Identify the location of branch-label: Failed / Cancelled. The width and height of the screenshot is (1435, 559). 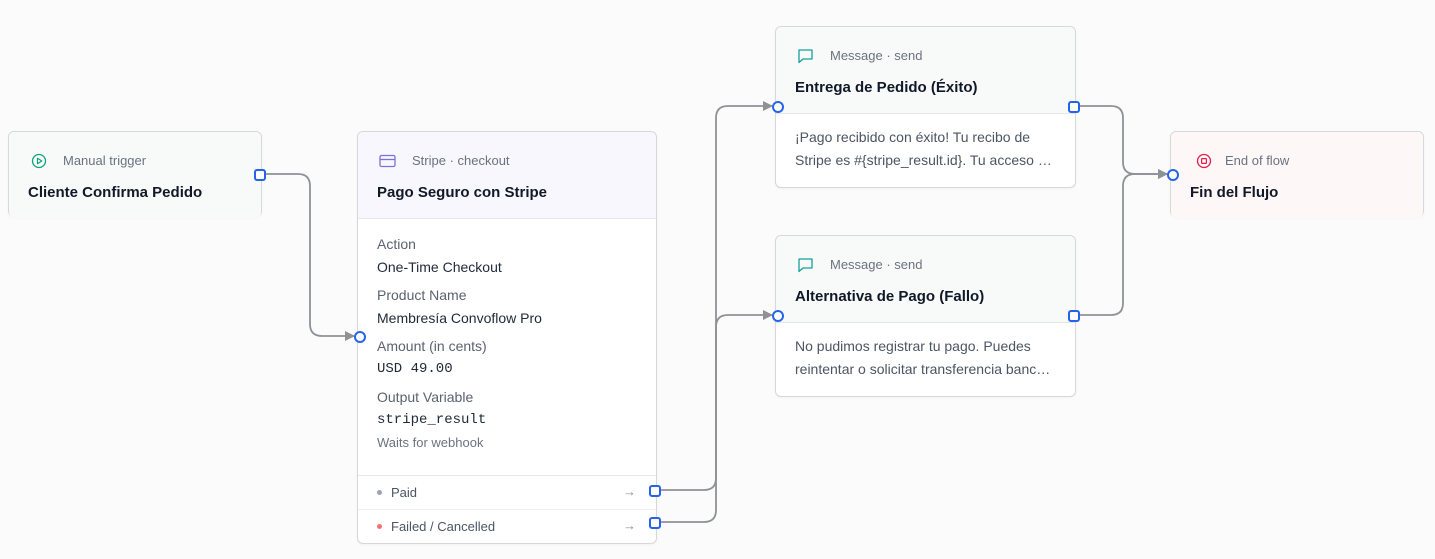
(443, 526).